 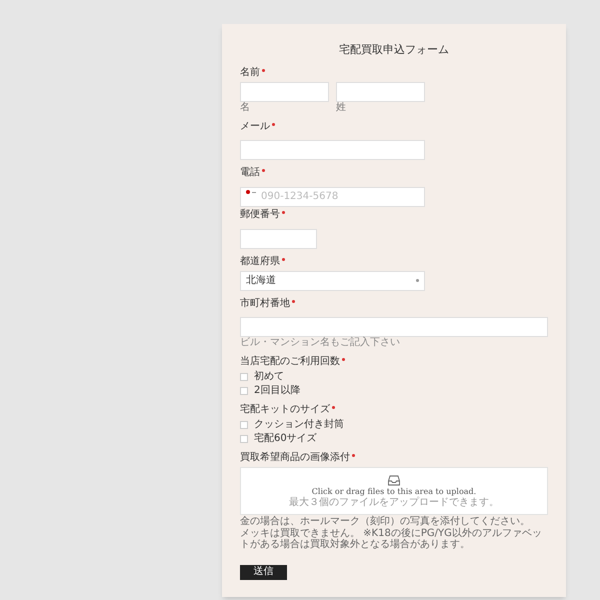 What do you see at coordinates (295, 458) in the screenshot?
I see `field-label: 買取希望商品の画像添付` at bounding box center [295, 458].